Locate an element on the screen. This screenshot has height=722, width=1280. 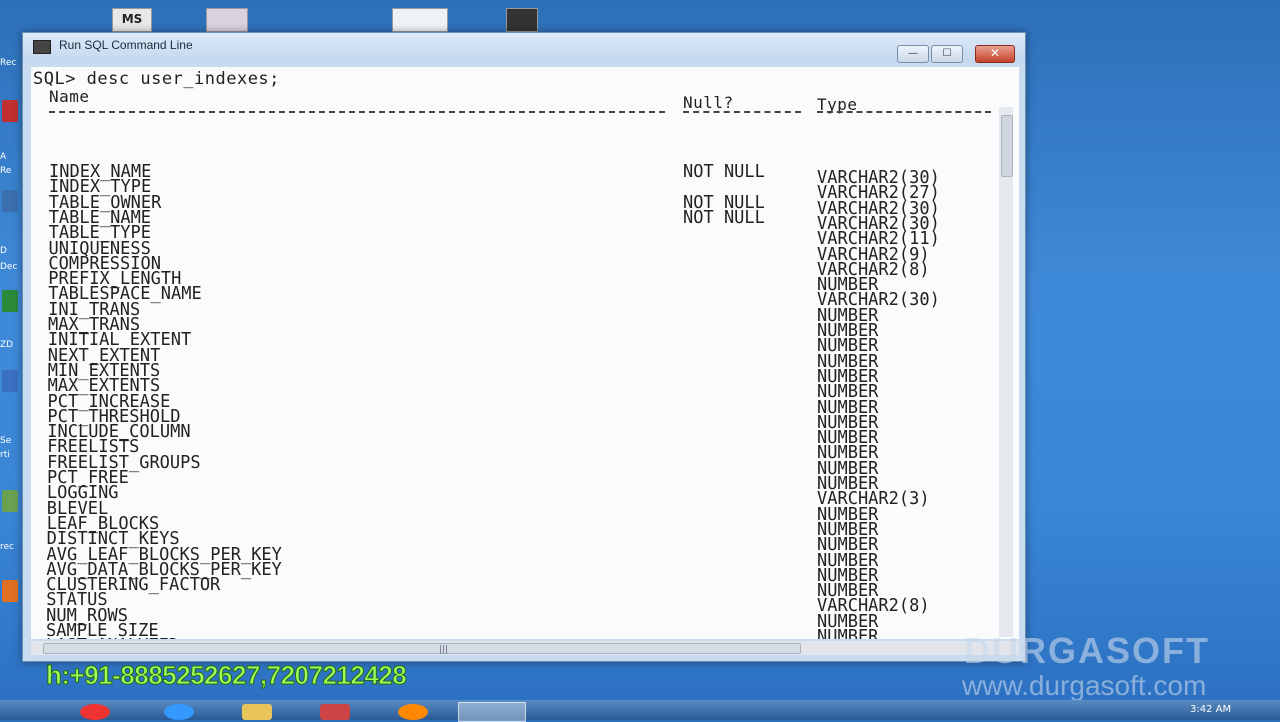
terminal-desktop-icon is located at coordinates (522, 20).